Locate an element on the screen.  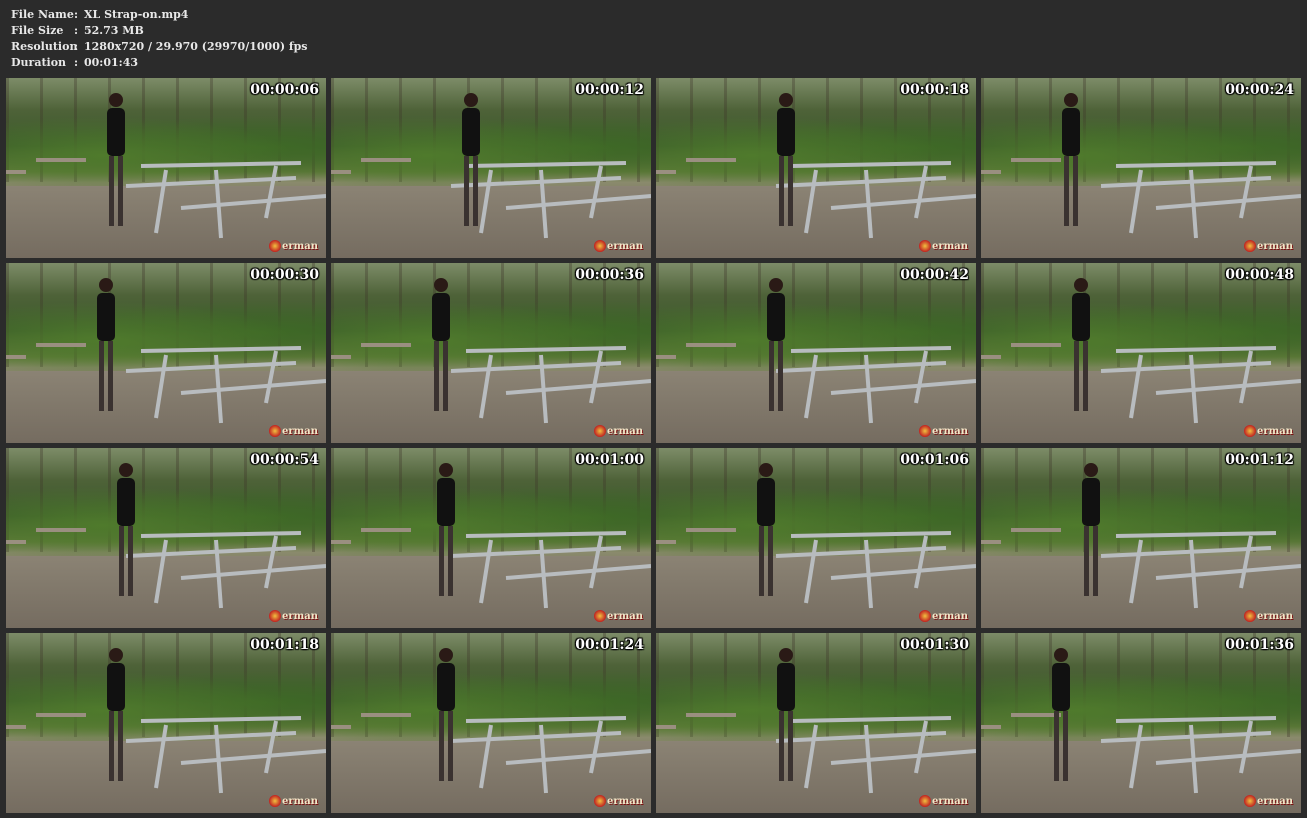
thumbnail-frame: 00:00:18 erman is located at coordinates (816, 168).